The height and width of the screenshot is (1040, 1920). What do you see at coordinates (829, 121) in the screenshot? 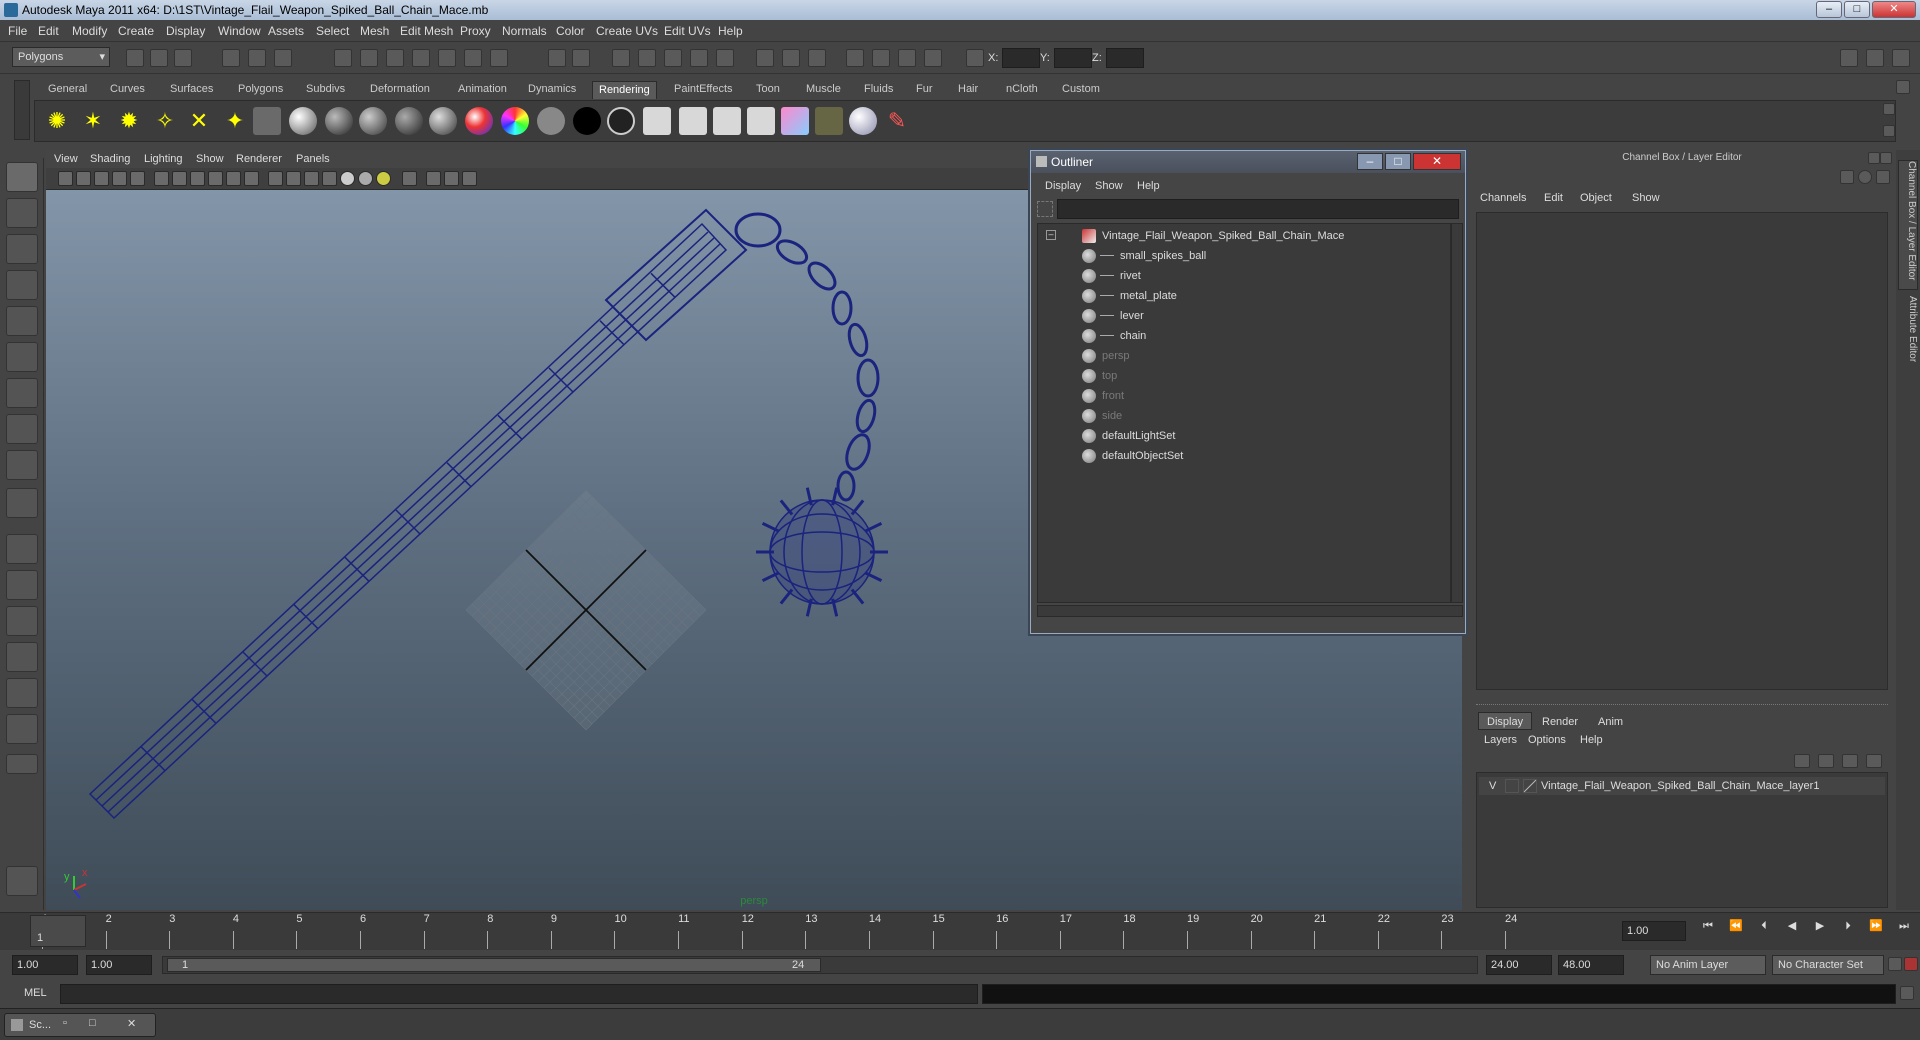
I see `render-layer-icon` at bounding box center [829, 121].